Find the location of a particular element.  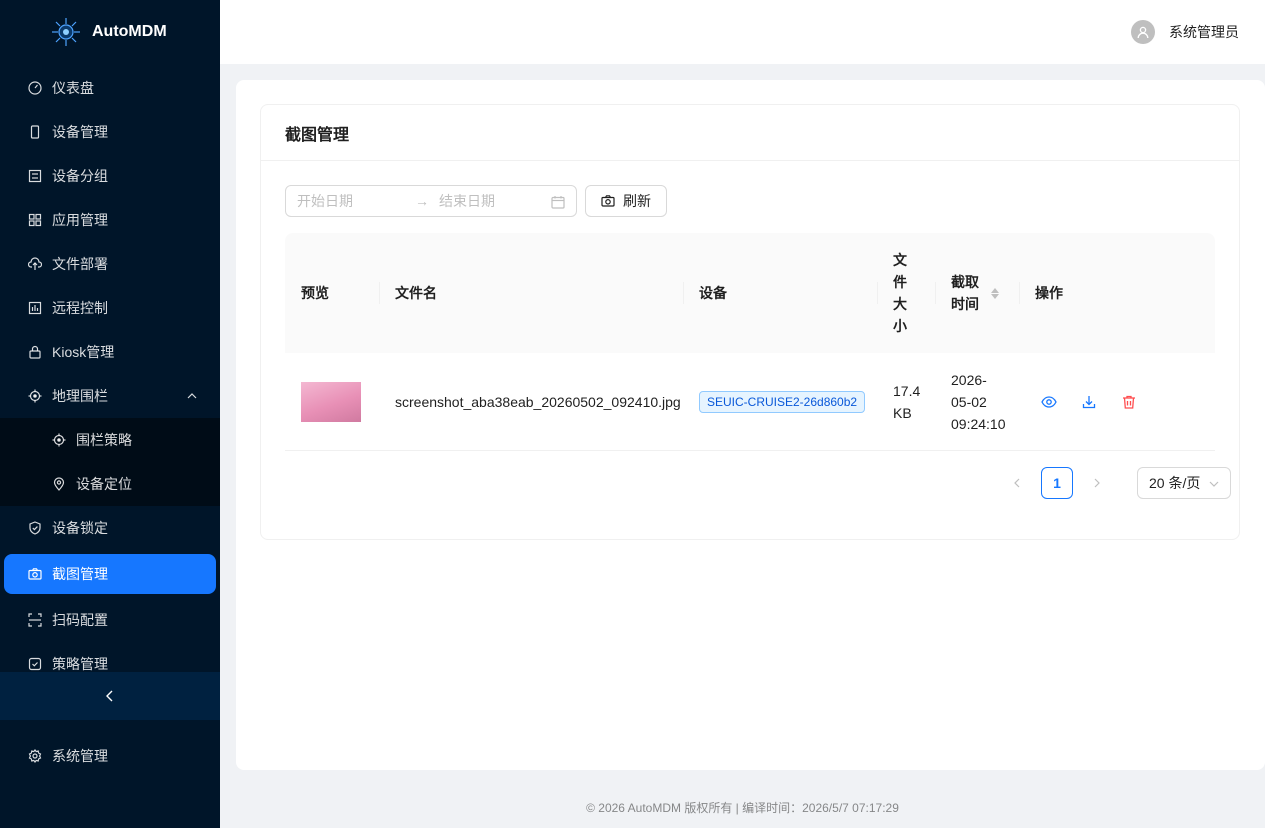

mobile-icon is located at coordinates (35, 132).